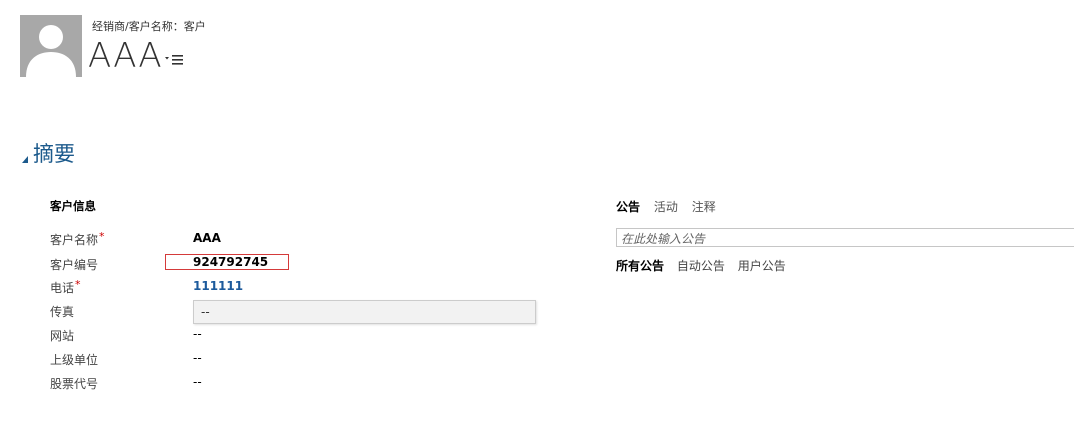  Describe the element at coordinates (65, 286) in the screenshot. I see `phone-label: 电话*` at that location.